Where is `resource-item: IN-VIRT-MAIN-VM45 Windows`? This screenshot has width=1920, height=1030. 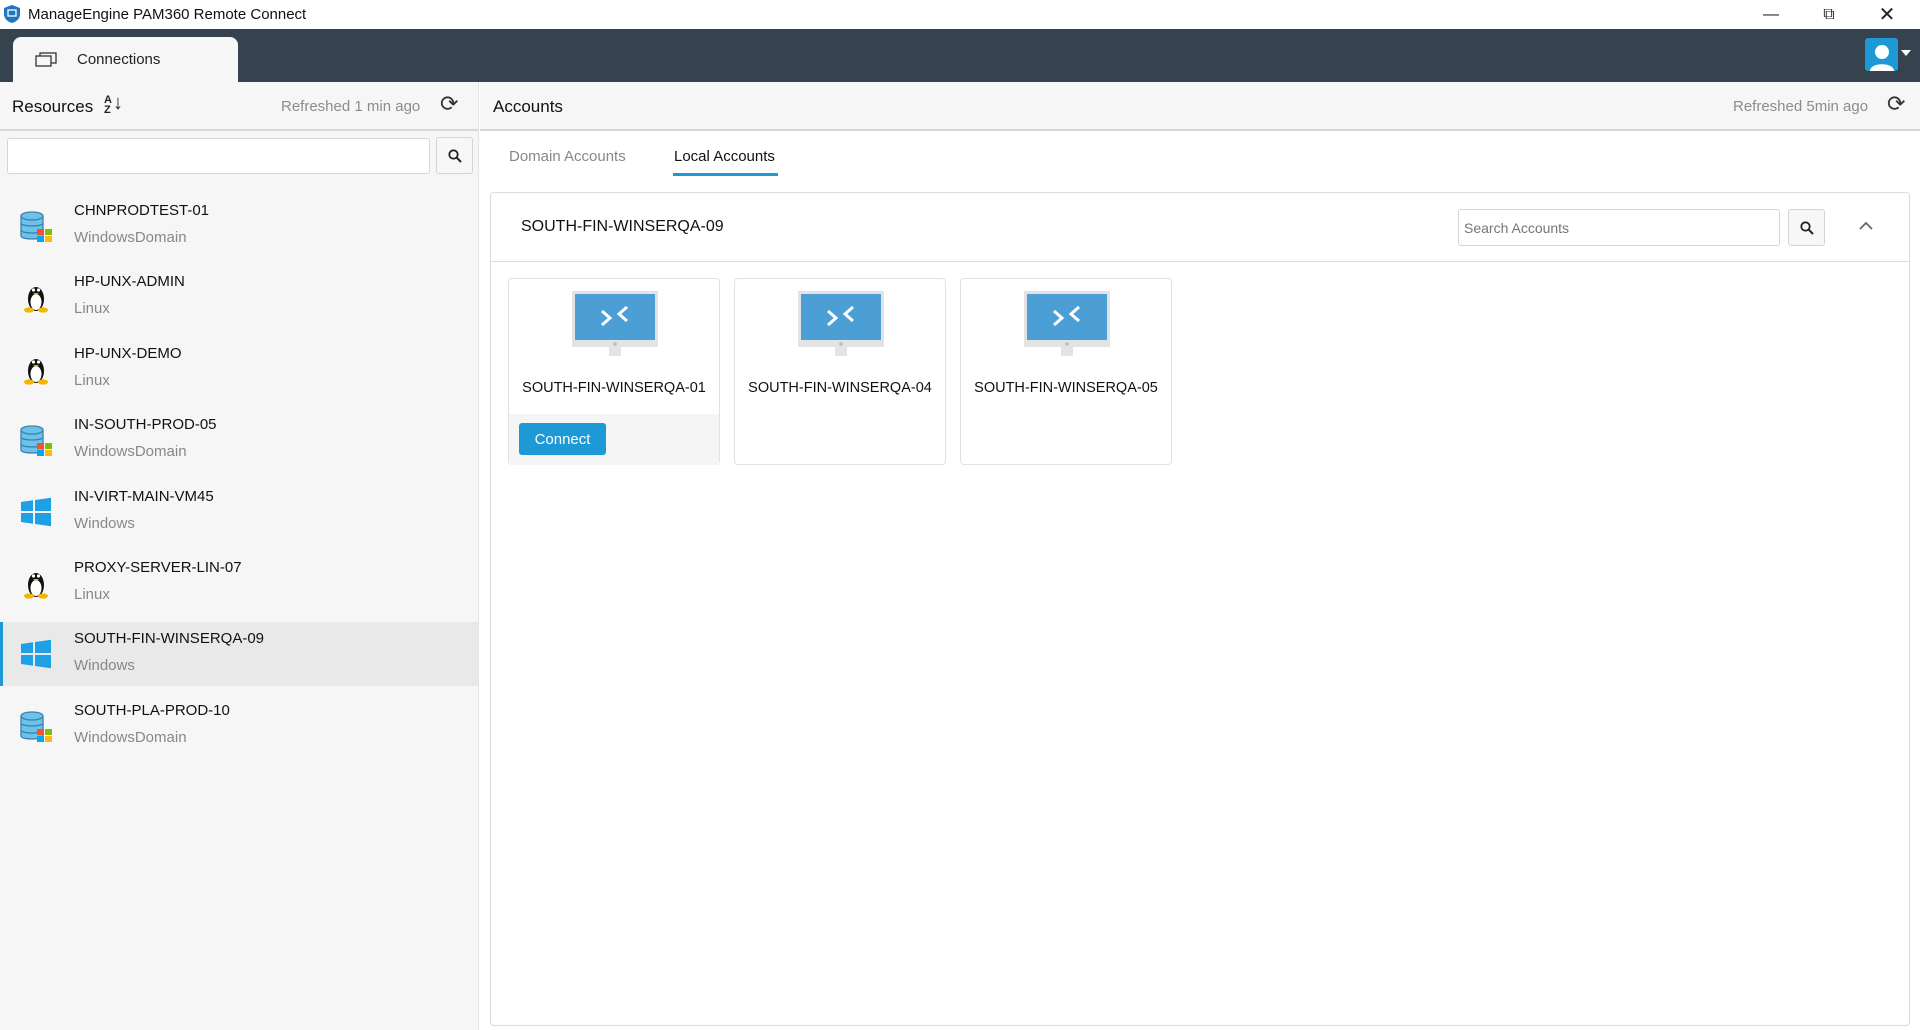
resource-item: IN-VIRT-MAIN-VM45 Windows is located at coordinates (239, 512).